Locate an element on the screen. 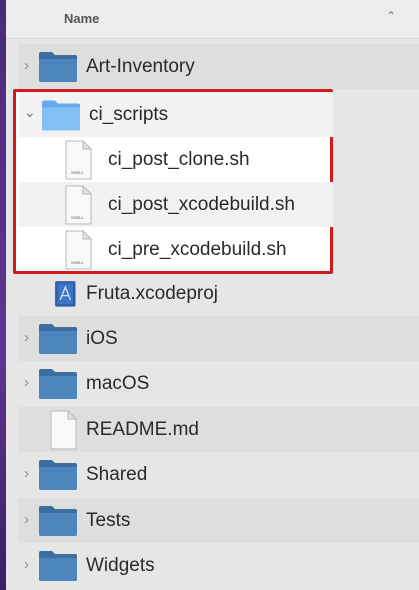 The image size is (419, 590). list-item: › Widgets is located at coordinates (218, 565).